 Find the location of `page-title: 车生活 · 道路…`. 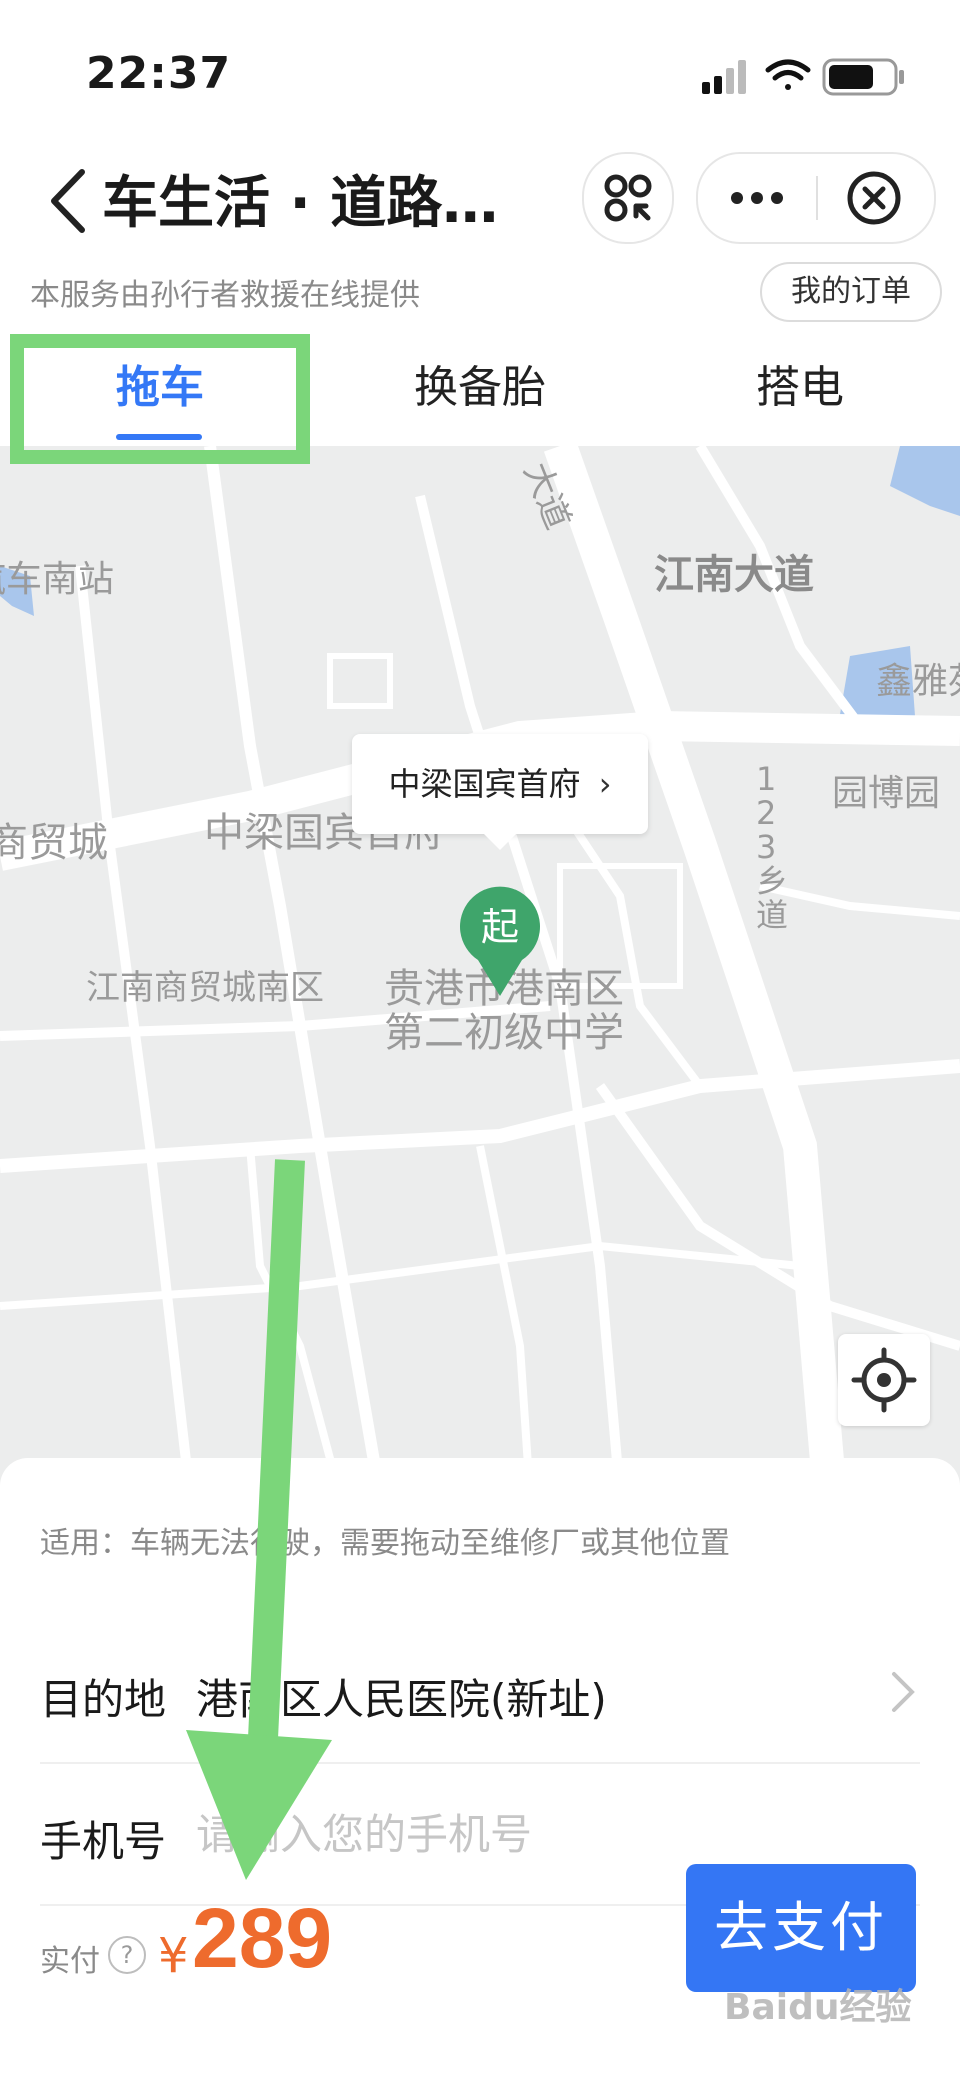

page-title: 车生活 · 道路… is located at coordinates (300, 203).